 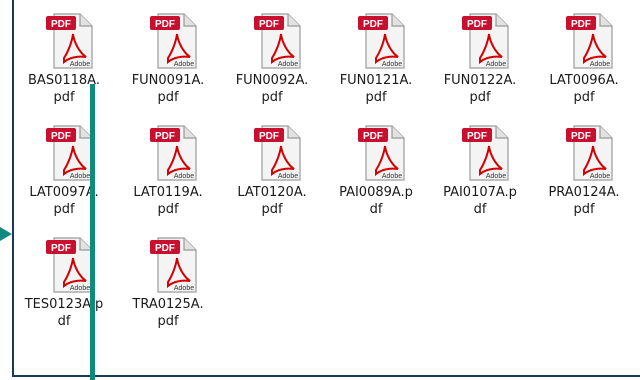 I want to click on file-name-label: FUN0091A. pdf, so click(x=168, y=89).